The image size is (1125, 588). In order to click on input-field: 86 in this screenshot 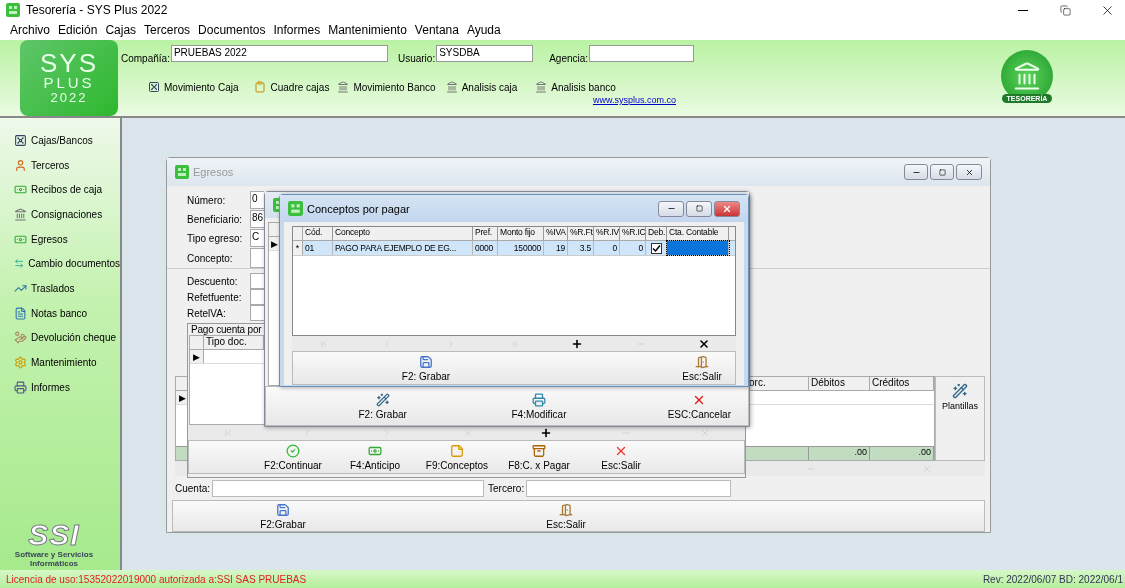, I will do `click(257, 219)`.